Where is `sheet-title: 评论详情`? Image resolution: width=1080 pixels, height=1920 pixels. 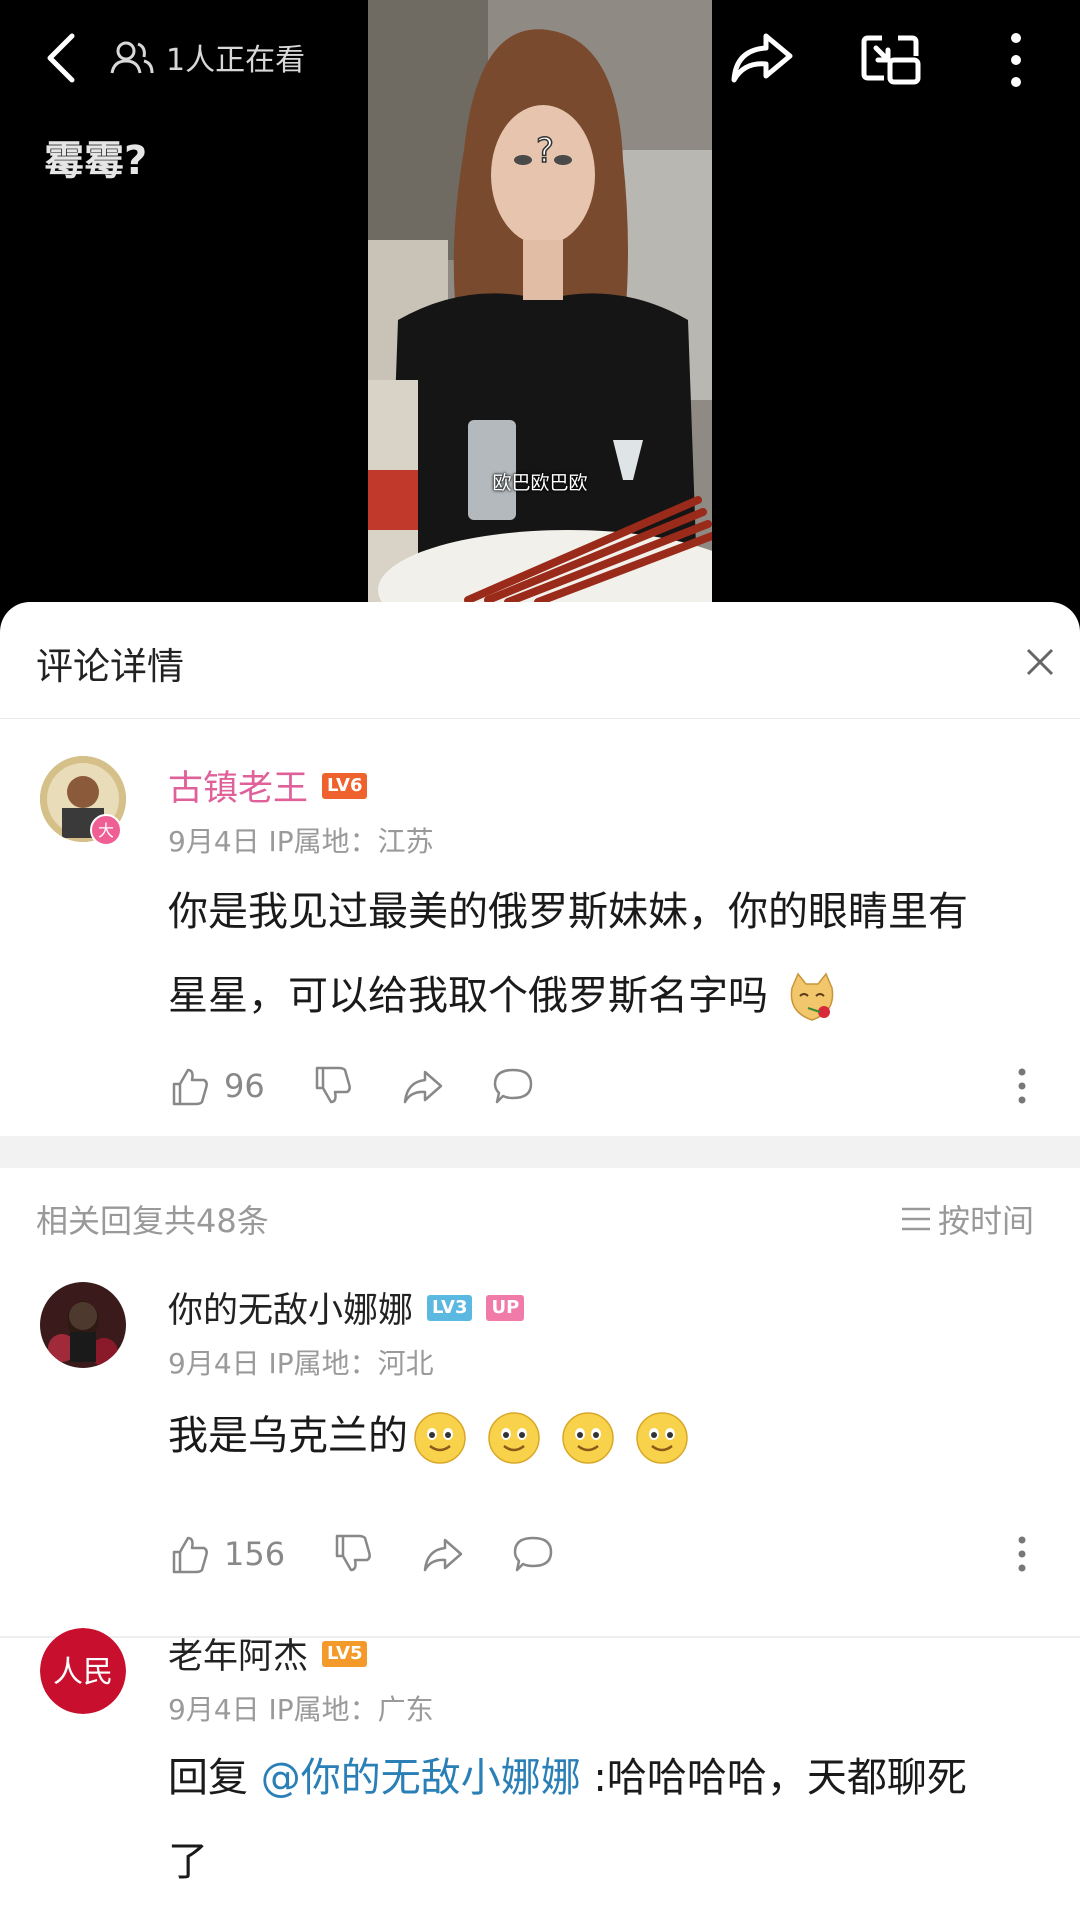 sheet-title: 评论详情 is located at coordinates (110, 666).